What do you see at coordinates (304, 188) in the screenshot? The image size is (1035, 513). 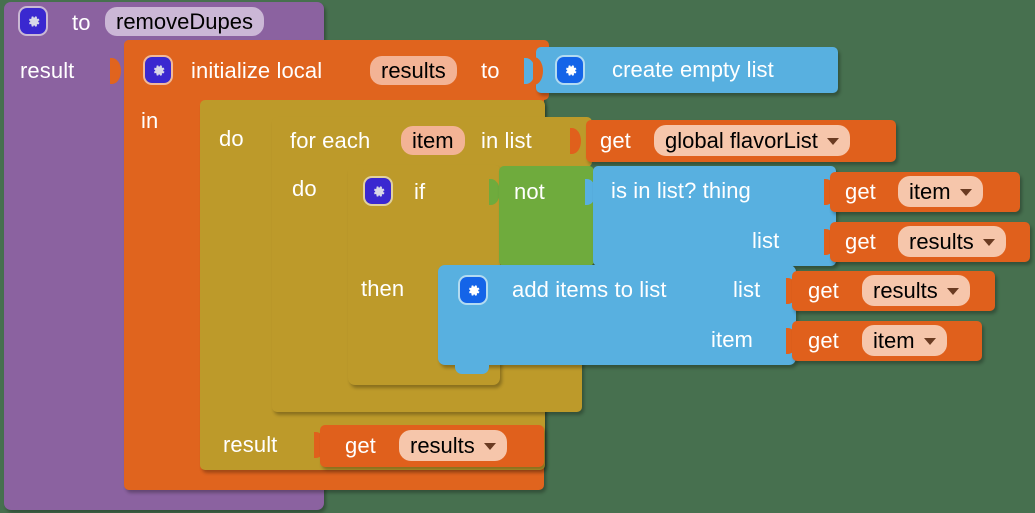 I see `for-each-do-label: do` at bounding box center [304, 188].